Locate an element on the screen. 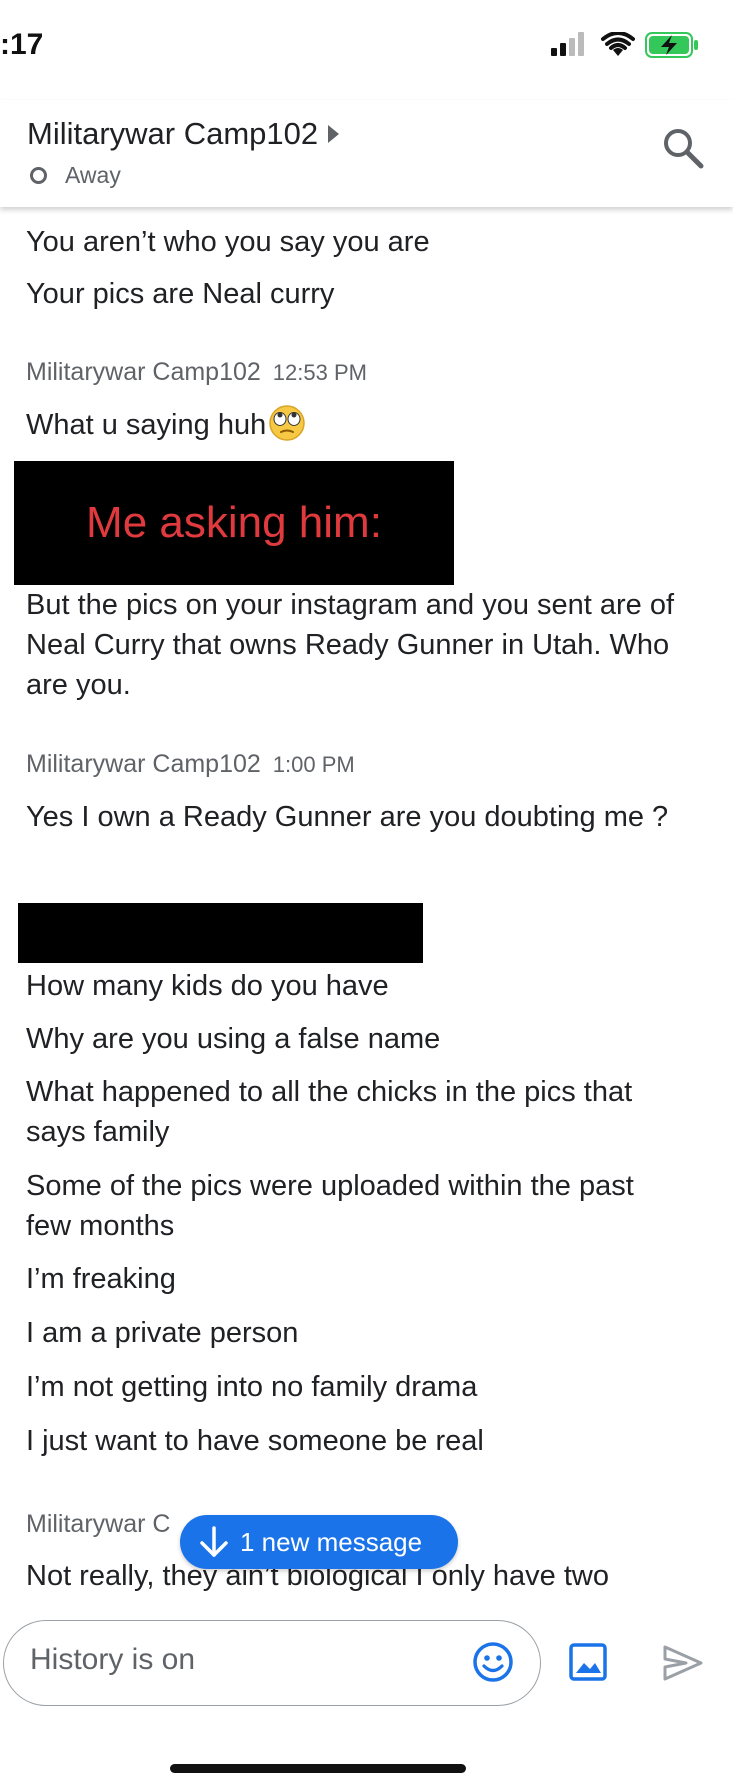 The height and width of the screenshot is (1780, 733). image-icon is located at coordinates (588, 1662).